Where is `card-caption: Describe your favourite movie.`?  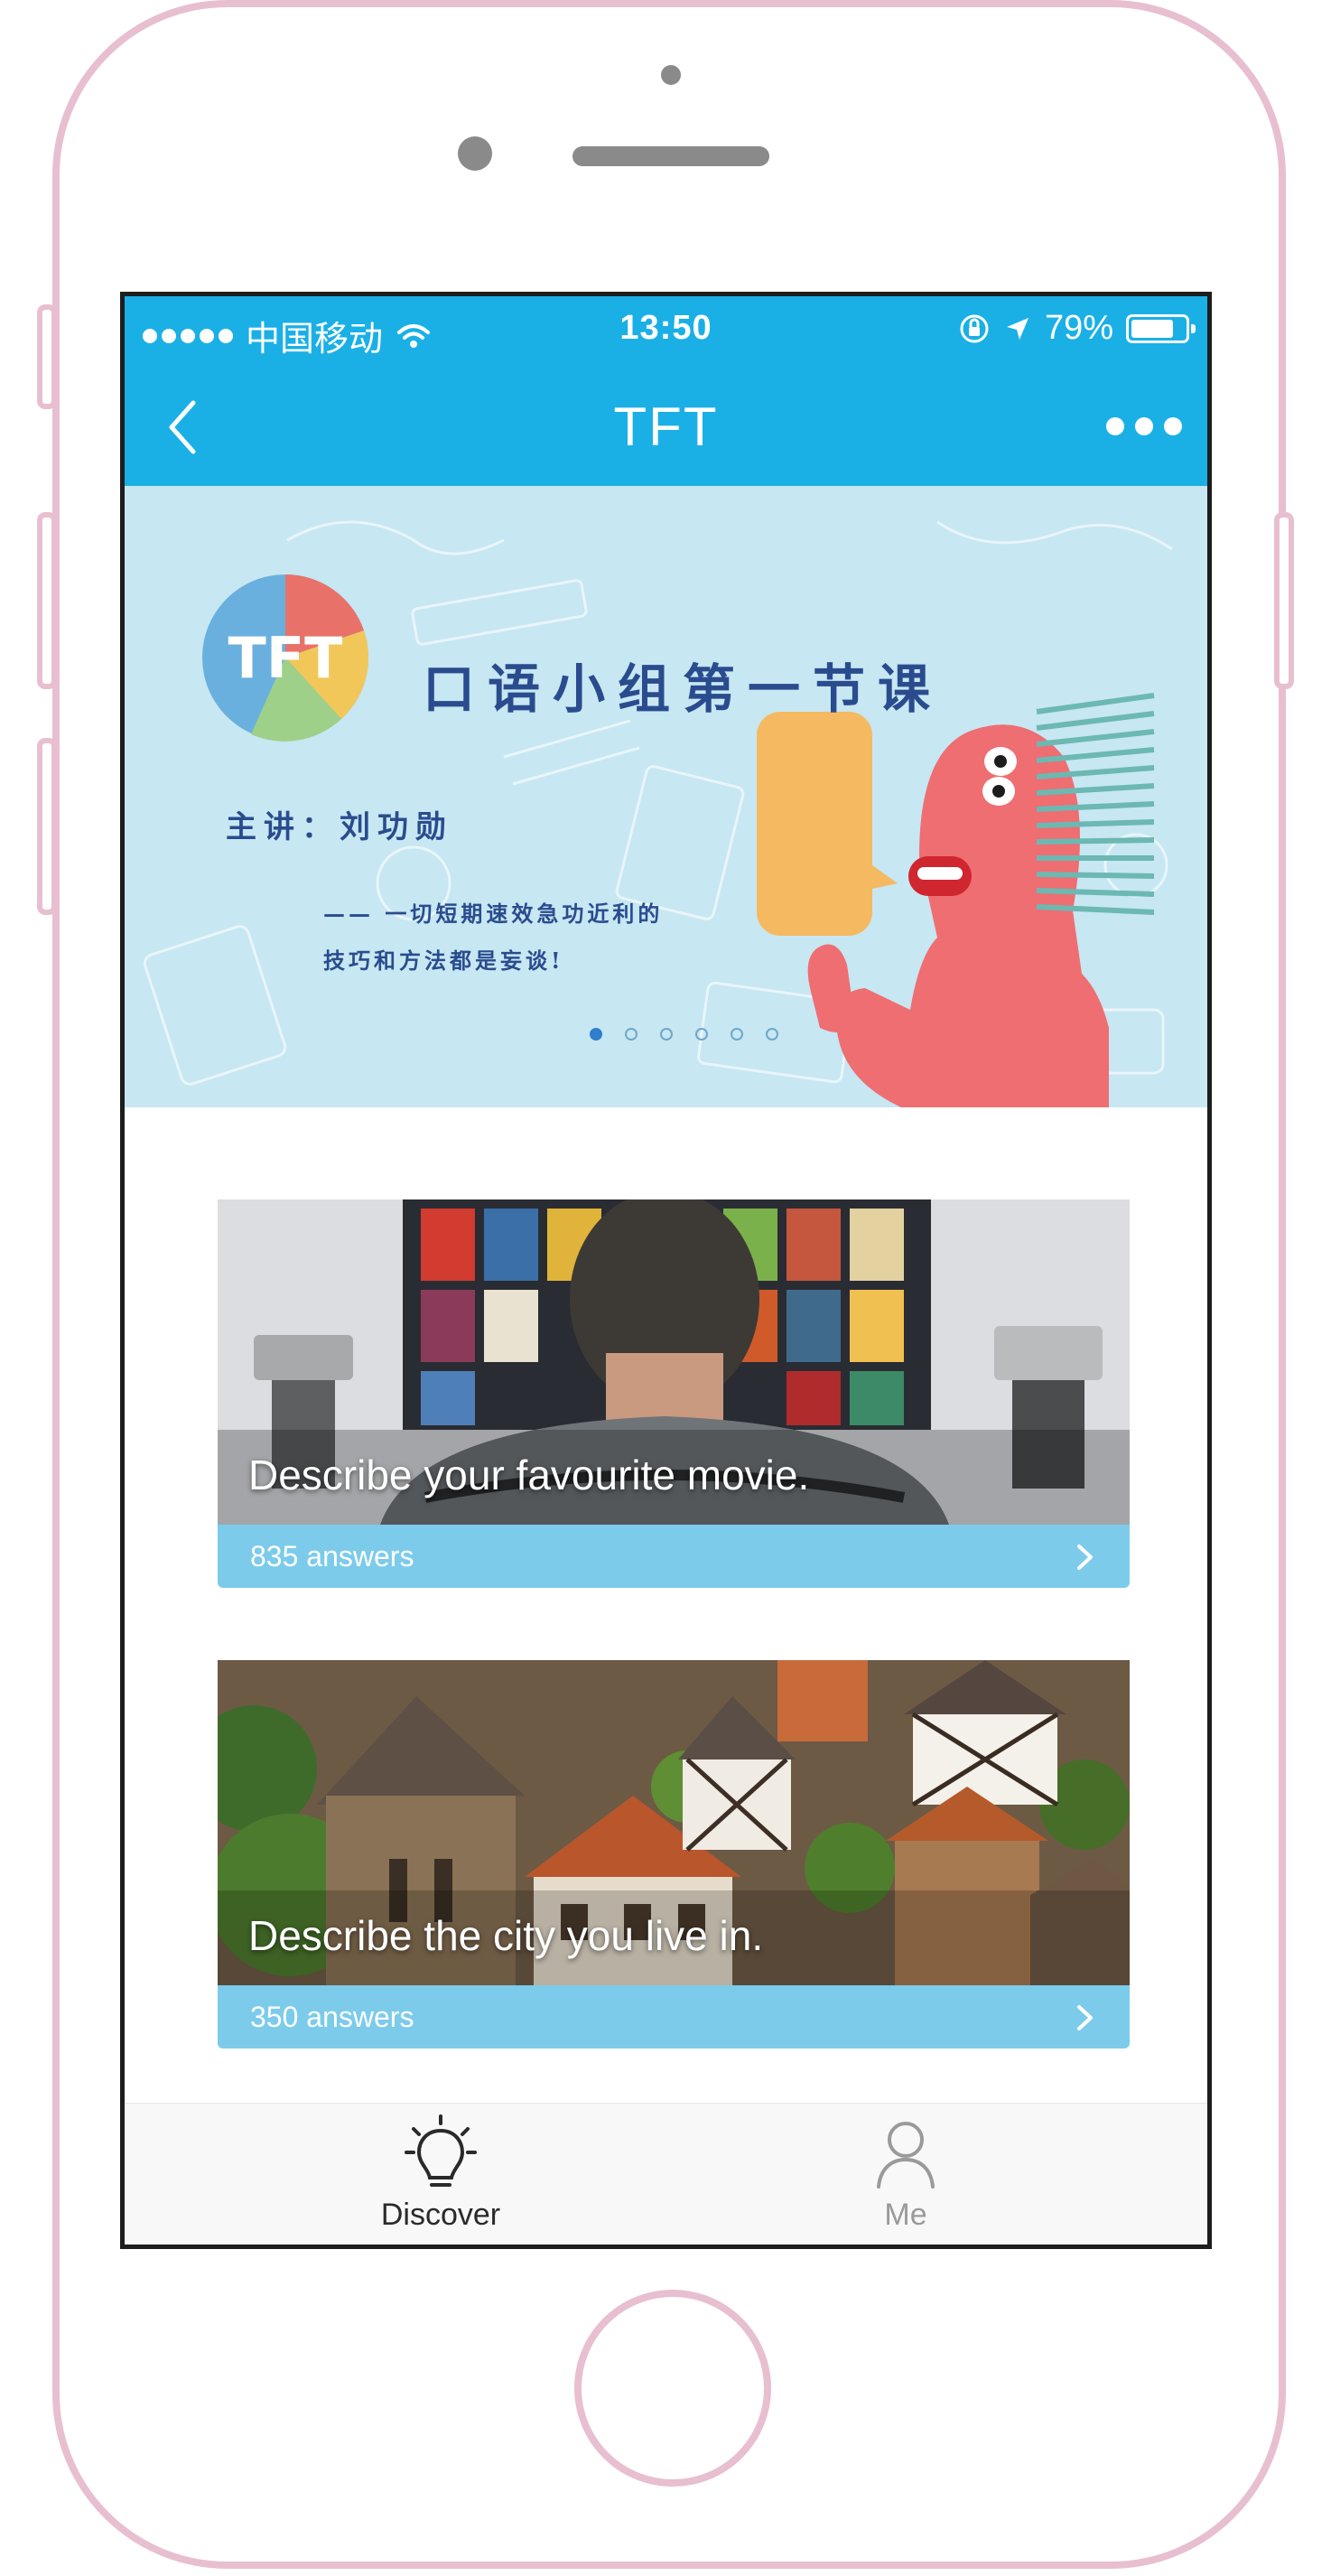 card-caption: Describe your favourite movie. is located at coordinates (529, 1474).